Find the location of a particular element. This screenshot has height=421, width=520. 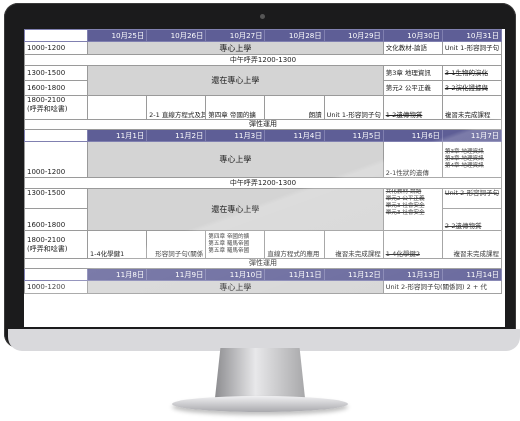

schedule-cell: 文化教材-論語 單元2 公平正義 單元3 社會安全 單元3 社會安全 is located at coordinates (412, 209).